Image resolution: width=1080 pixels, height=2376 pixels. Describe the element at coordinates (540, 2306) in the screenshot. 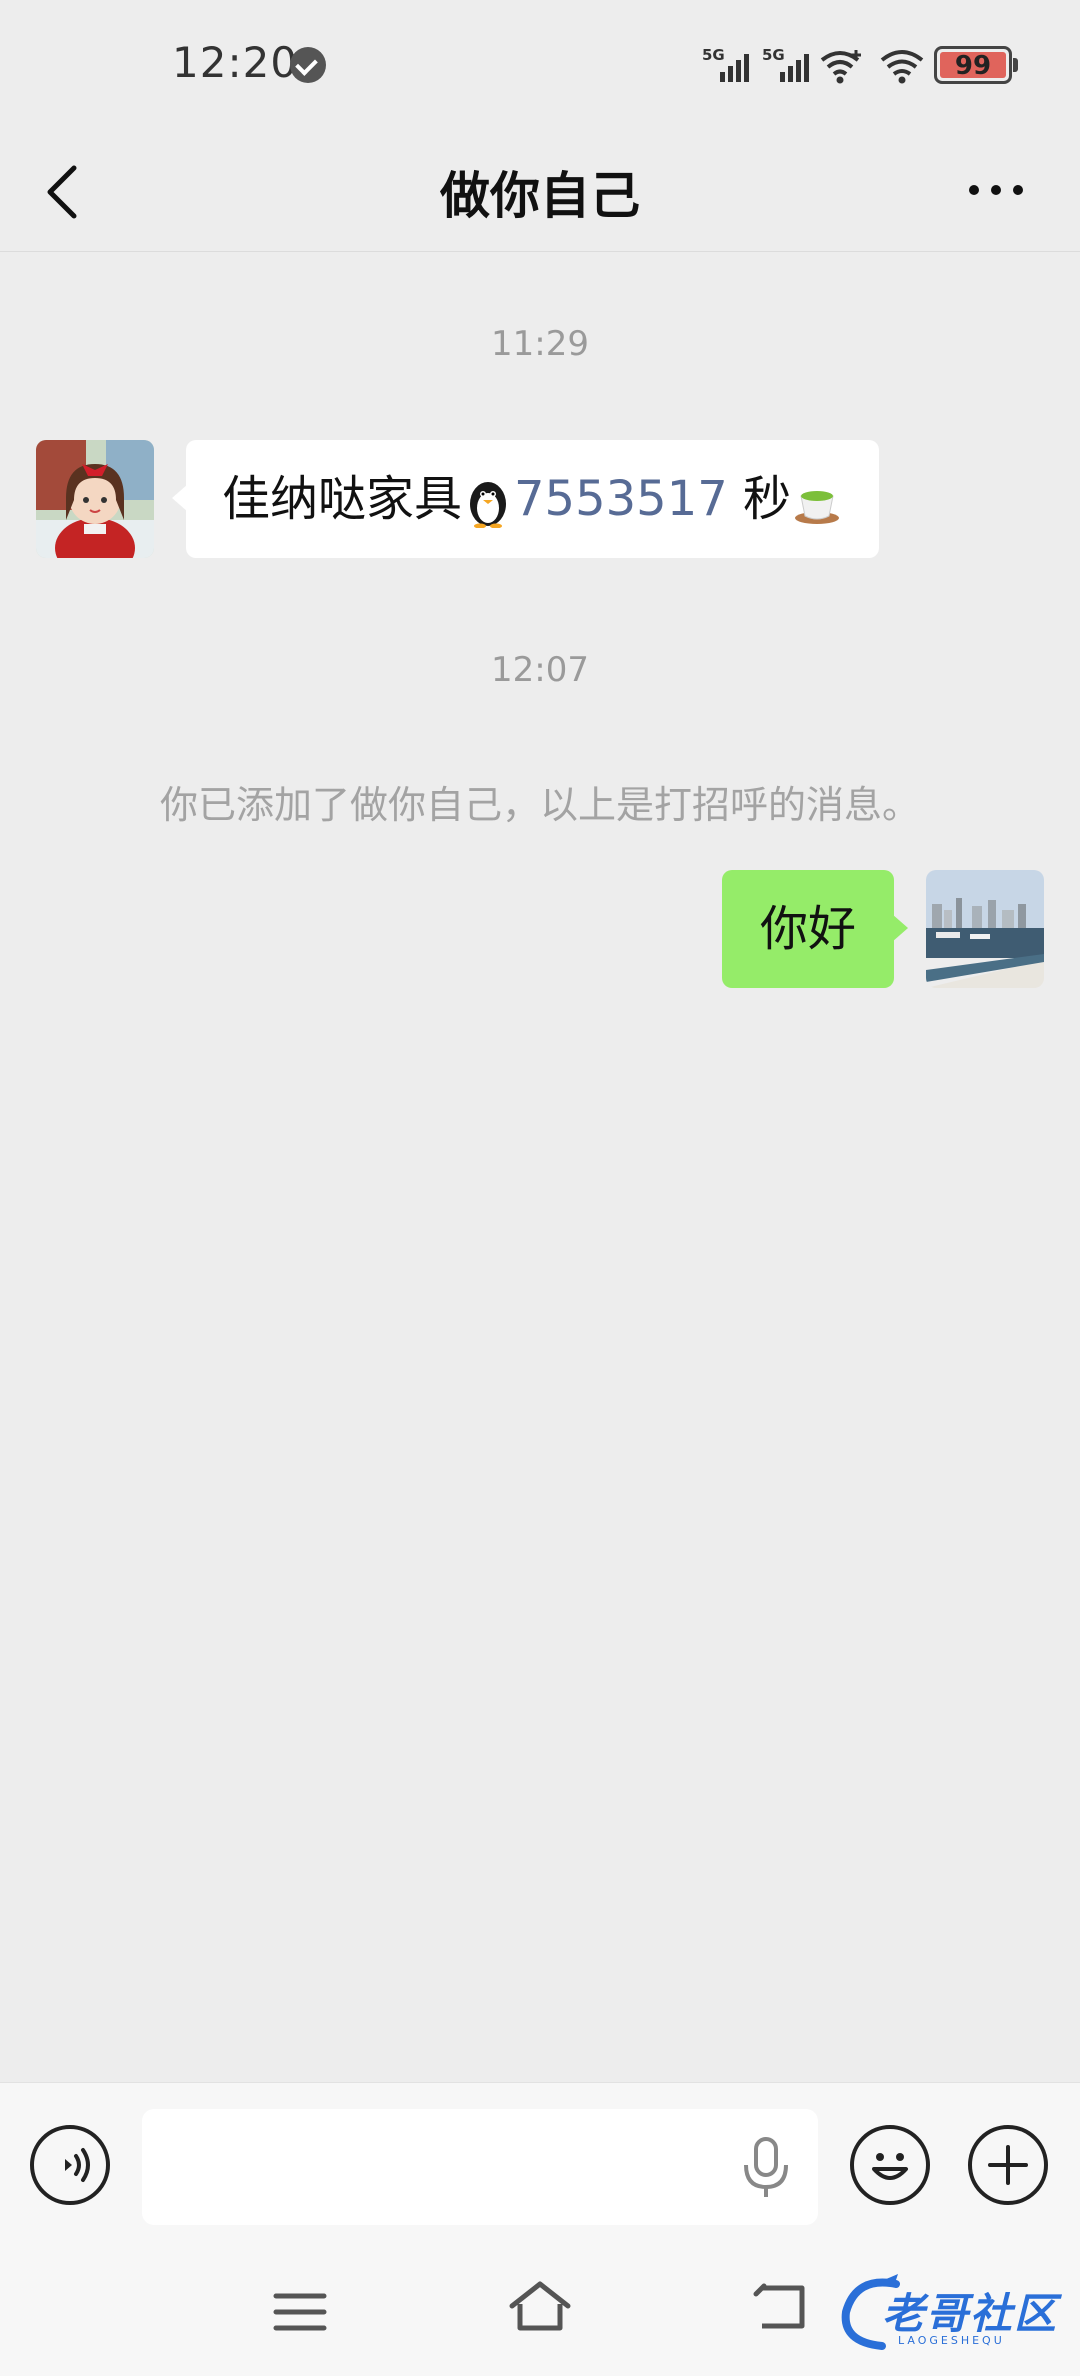

I see `home-icon` at that location.